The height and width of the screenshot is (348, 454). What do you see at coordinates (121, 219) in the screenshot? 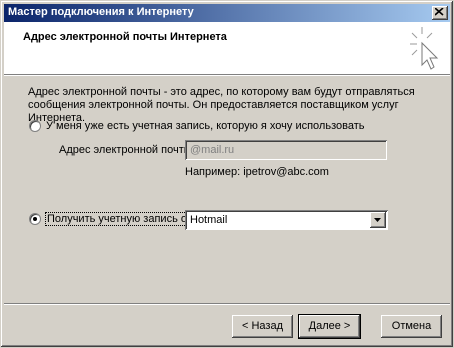
I see `new-account-label: Получить учетную запись от:` at bounding box center [121, 219].